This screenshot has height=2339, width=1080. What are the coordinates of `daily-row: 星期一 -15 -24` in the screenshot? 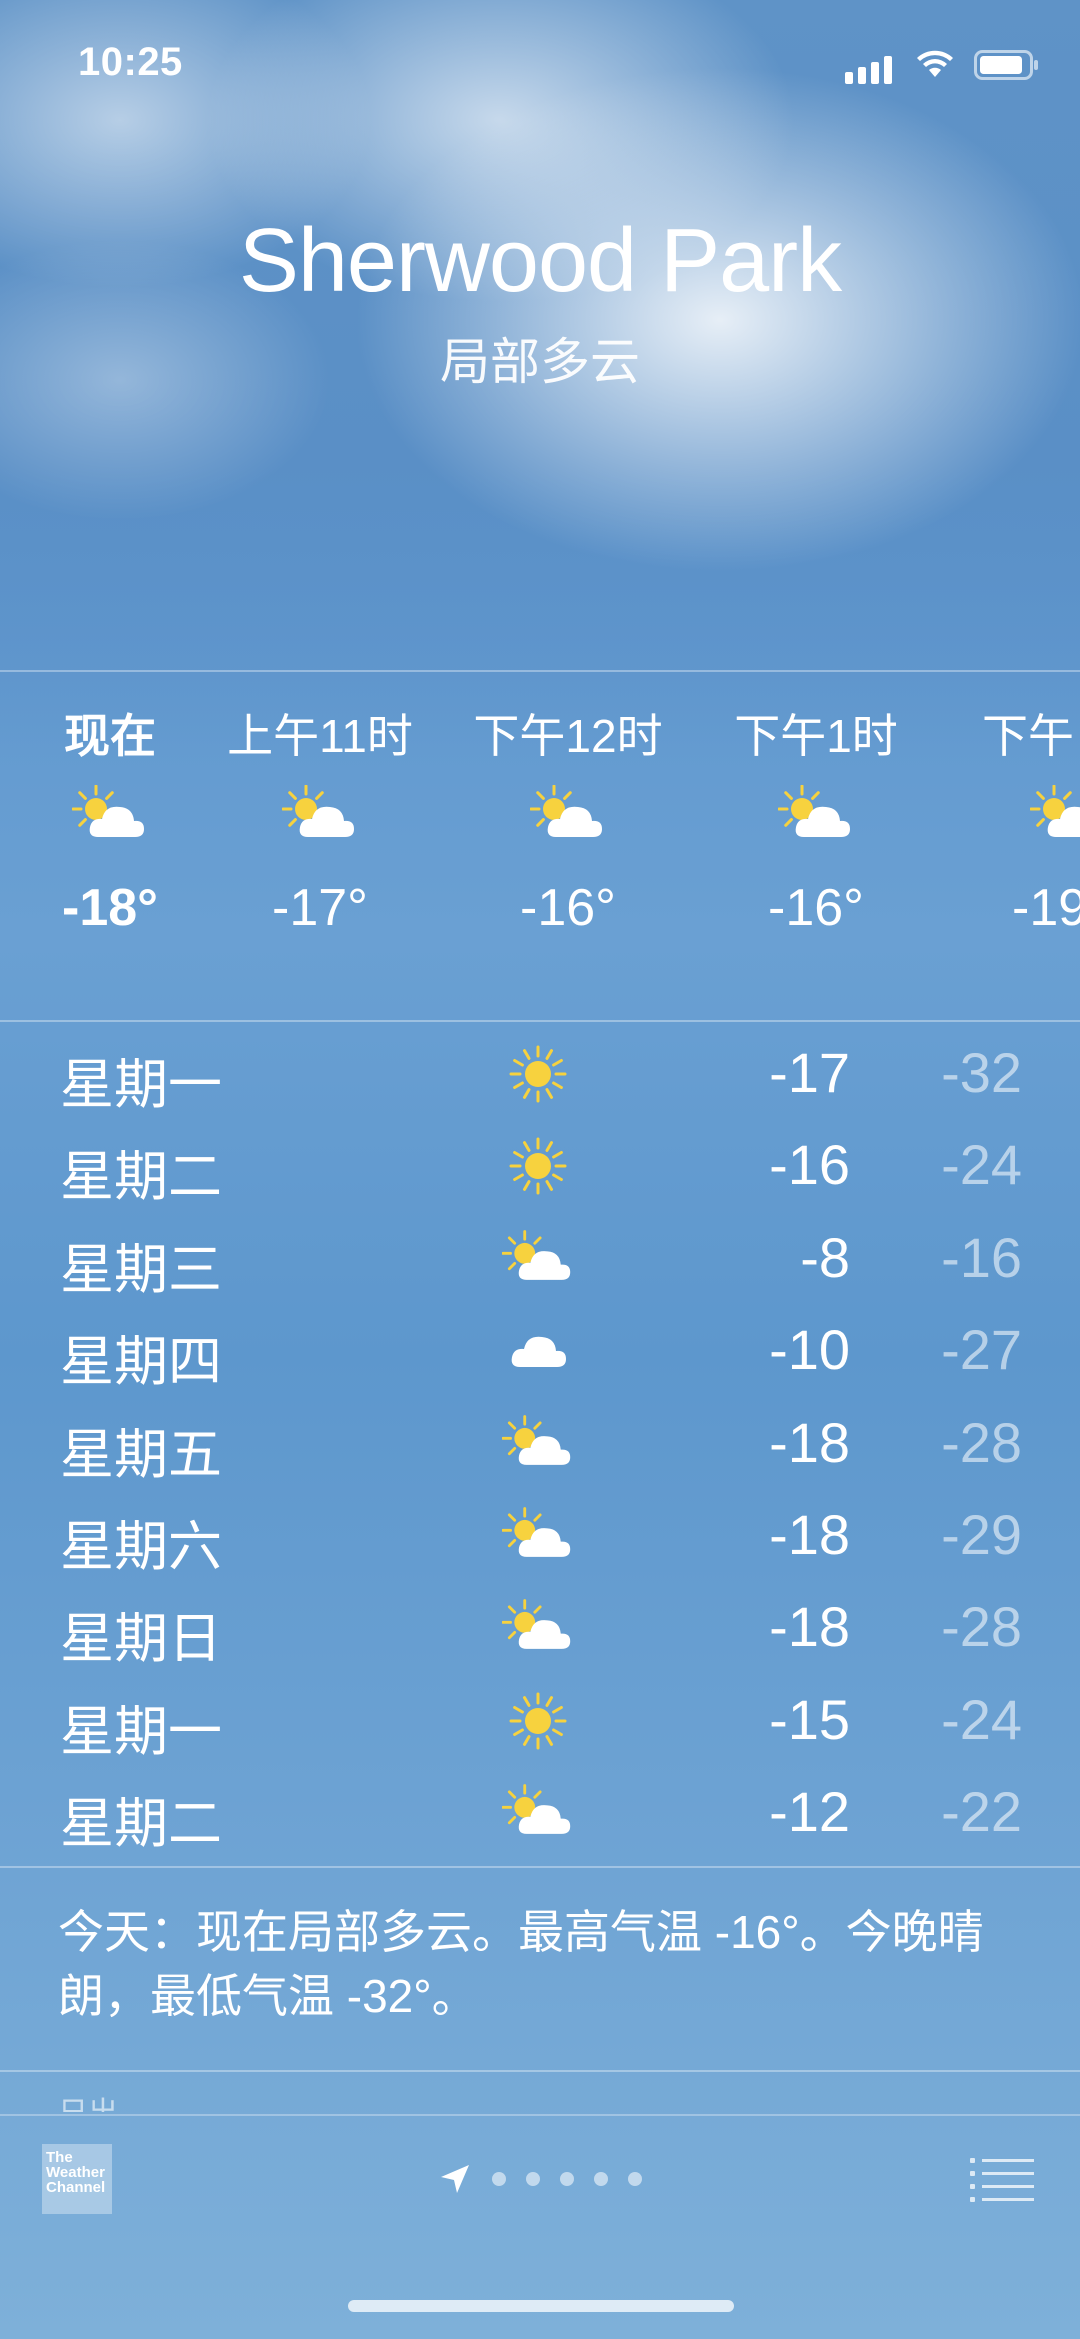 It's located at (540, 1721).